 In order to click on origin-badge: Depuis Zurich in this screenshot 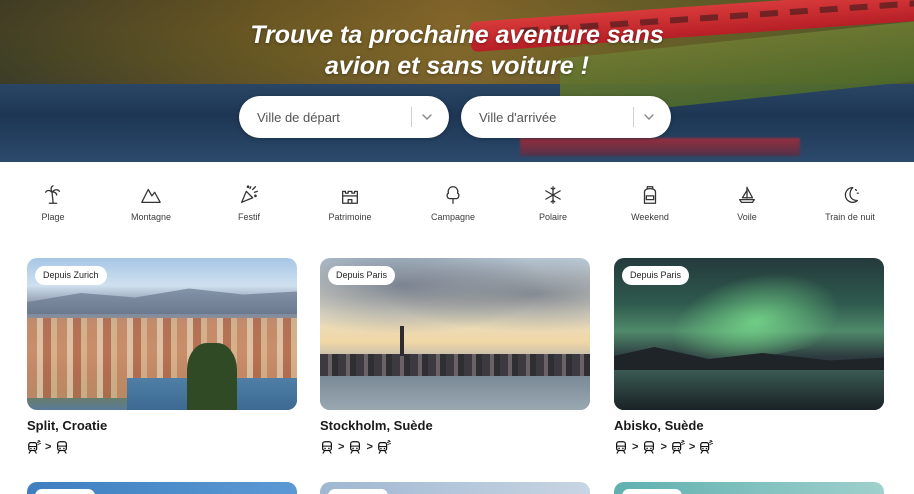, I will do `click(71, 275)`.